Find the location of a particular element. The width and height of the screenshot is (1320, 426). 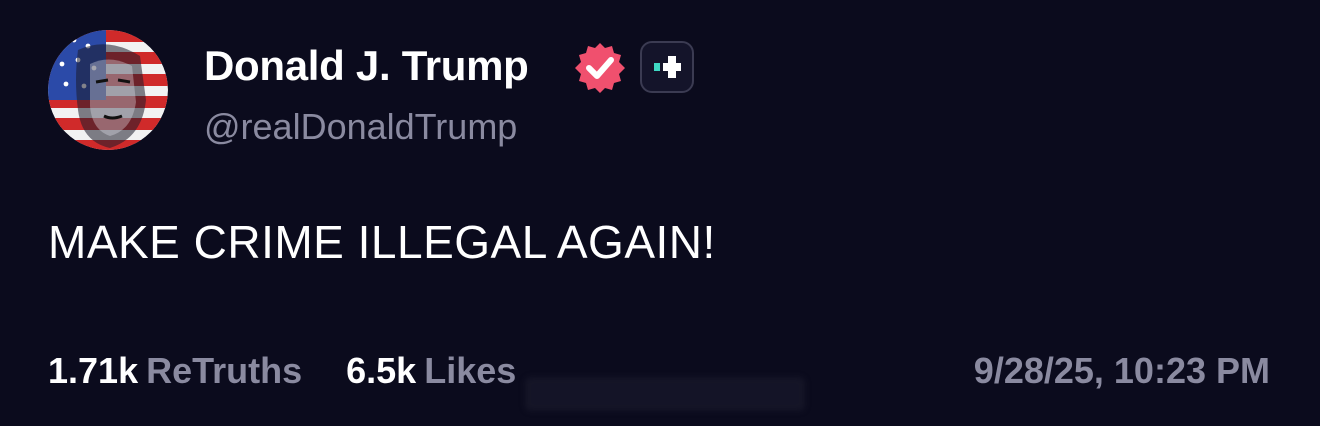

author-avatar is located at coordinates (108, 90).